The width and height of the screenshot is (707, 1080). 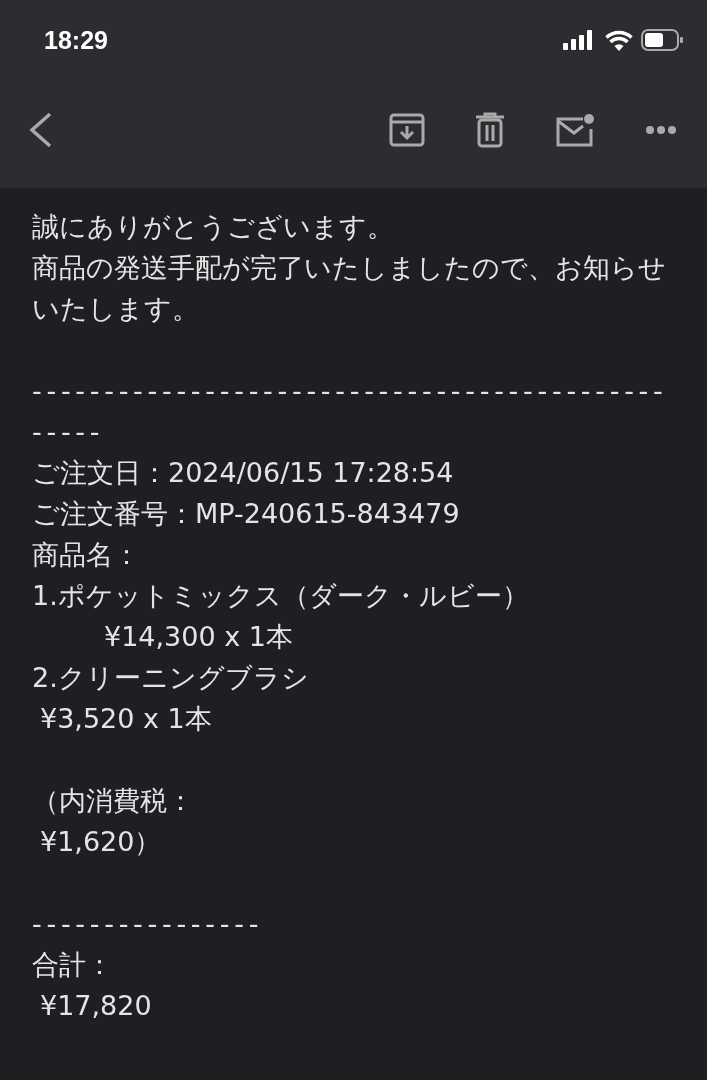 What do you see at coordinates (113, 801) in the screenshot?
I see `email-text: （内消費税：` at bounding box center [113, 801].